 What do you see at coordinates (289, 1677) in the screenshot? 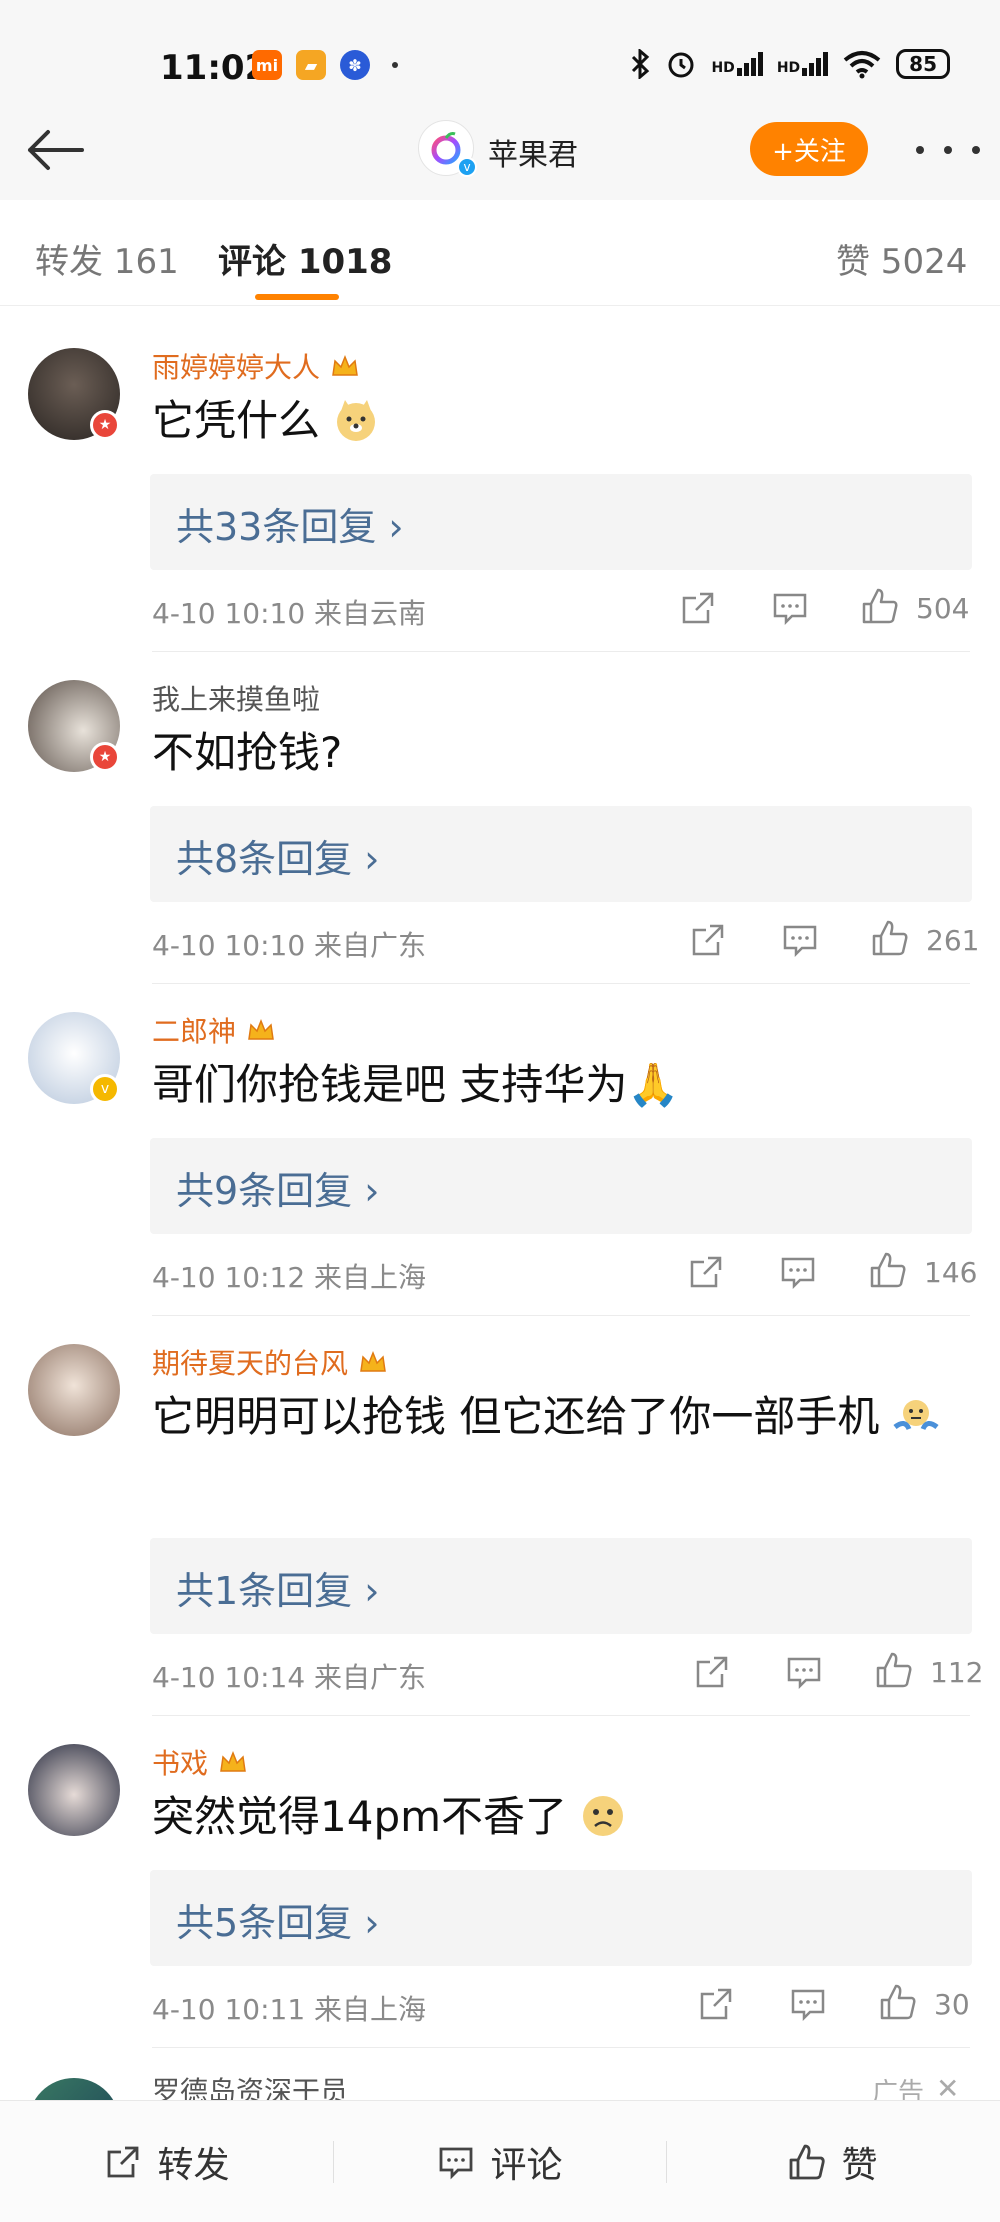
I see `comment-meta: 4-10 10:14 来自广东` at bounding box center [289, 1677].